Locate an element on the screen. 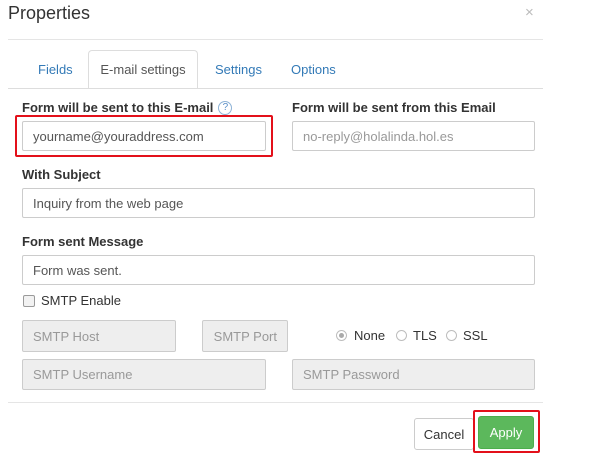 This screenshot has width=603, height=466. apply-button: Apply is located at coordinates (506, 432).